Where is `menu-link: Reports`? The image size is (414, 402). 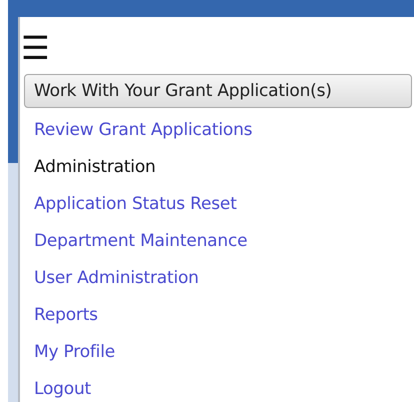 menu-link: Reports is located at coordinates (59, 315).